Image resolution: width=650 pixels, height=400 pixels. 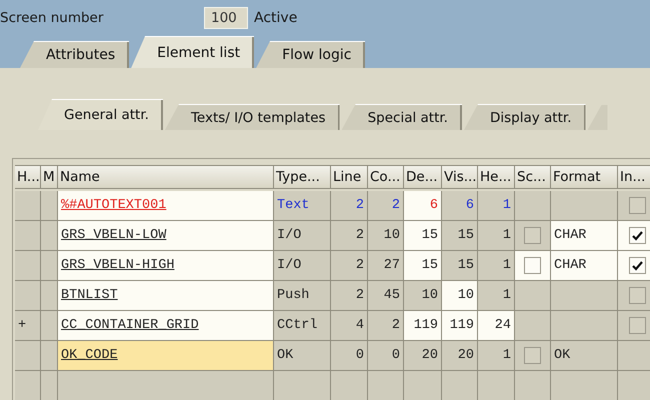 What do you see at coordinates (302, 326) in the screenshot?
I see `table-cell: CCtrl` at bounding box center [302, 326].